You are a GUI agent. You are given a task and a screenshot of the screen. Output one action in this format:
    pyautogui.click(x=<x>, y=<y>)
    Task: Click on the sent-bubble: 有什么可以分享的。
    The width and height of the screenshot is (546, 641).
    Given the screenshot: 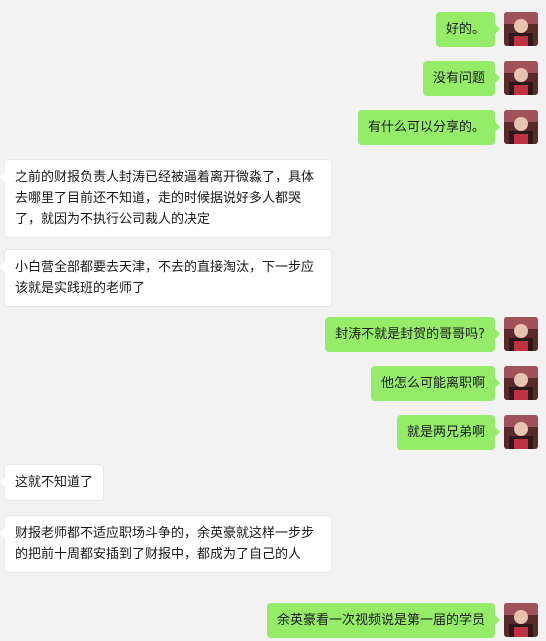 What is the action you would take?
    pyautogui.click(x=429, y=127)
    